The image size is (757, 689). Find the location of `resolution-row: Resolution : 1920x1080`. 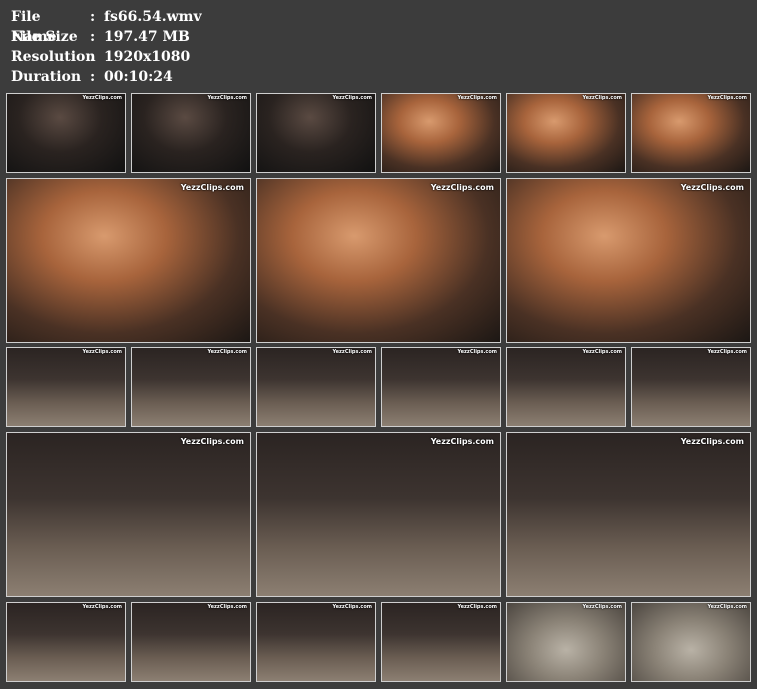

resolution-row: Resolution : 1920x1080 is located at coordinates (106, 57).